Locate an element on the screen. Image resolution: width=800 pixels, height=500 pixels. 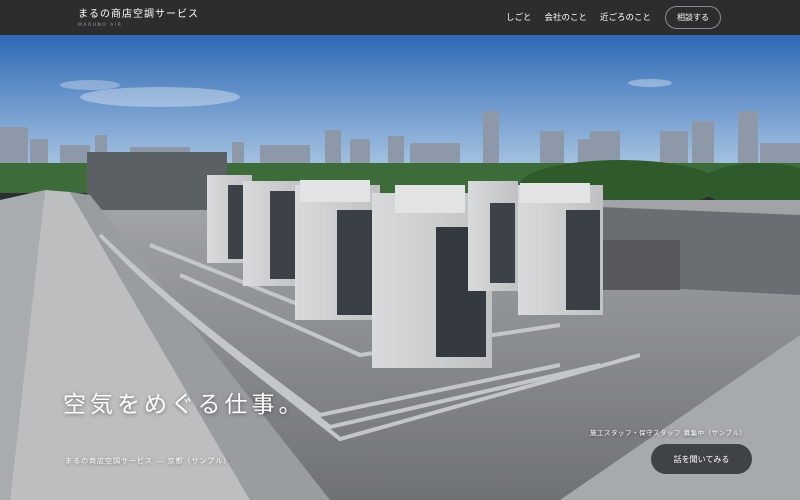
hero-caption: まるの商店空調サービス — 京都（サンプル） is located at coordinates (148, 461).